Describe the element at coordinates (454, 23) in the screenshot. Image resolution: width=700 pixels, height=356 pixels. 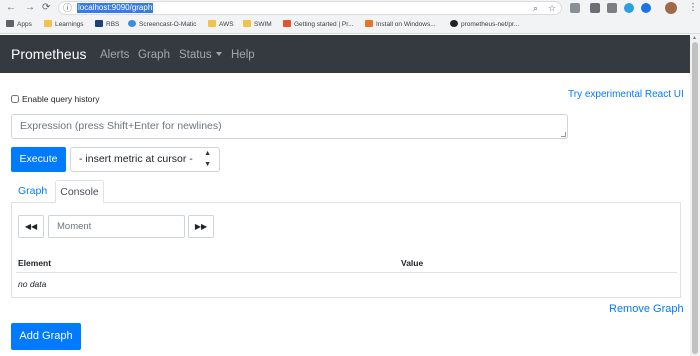
I see `github-icon` at that location.